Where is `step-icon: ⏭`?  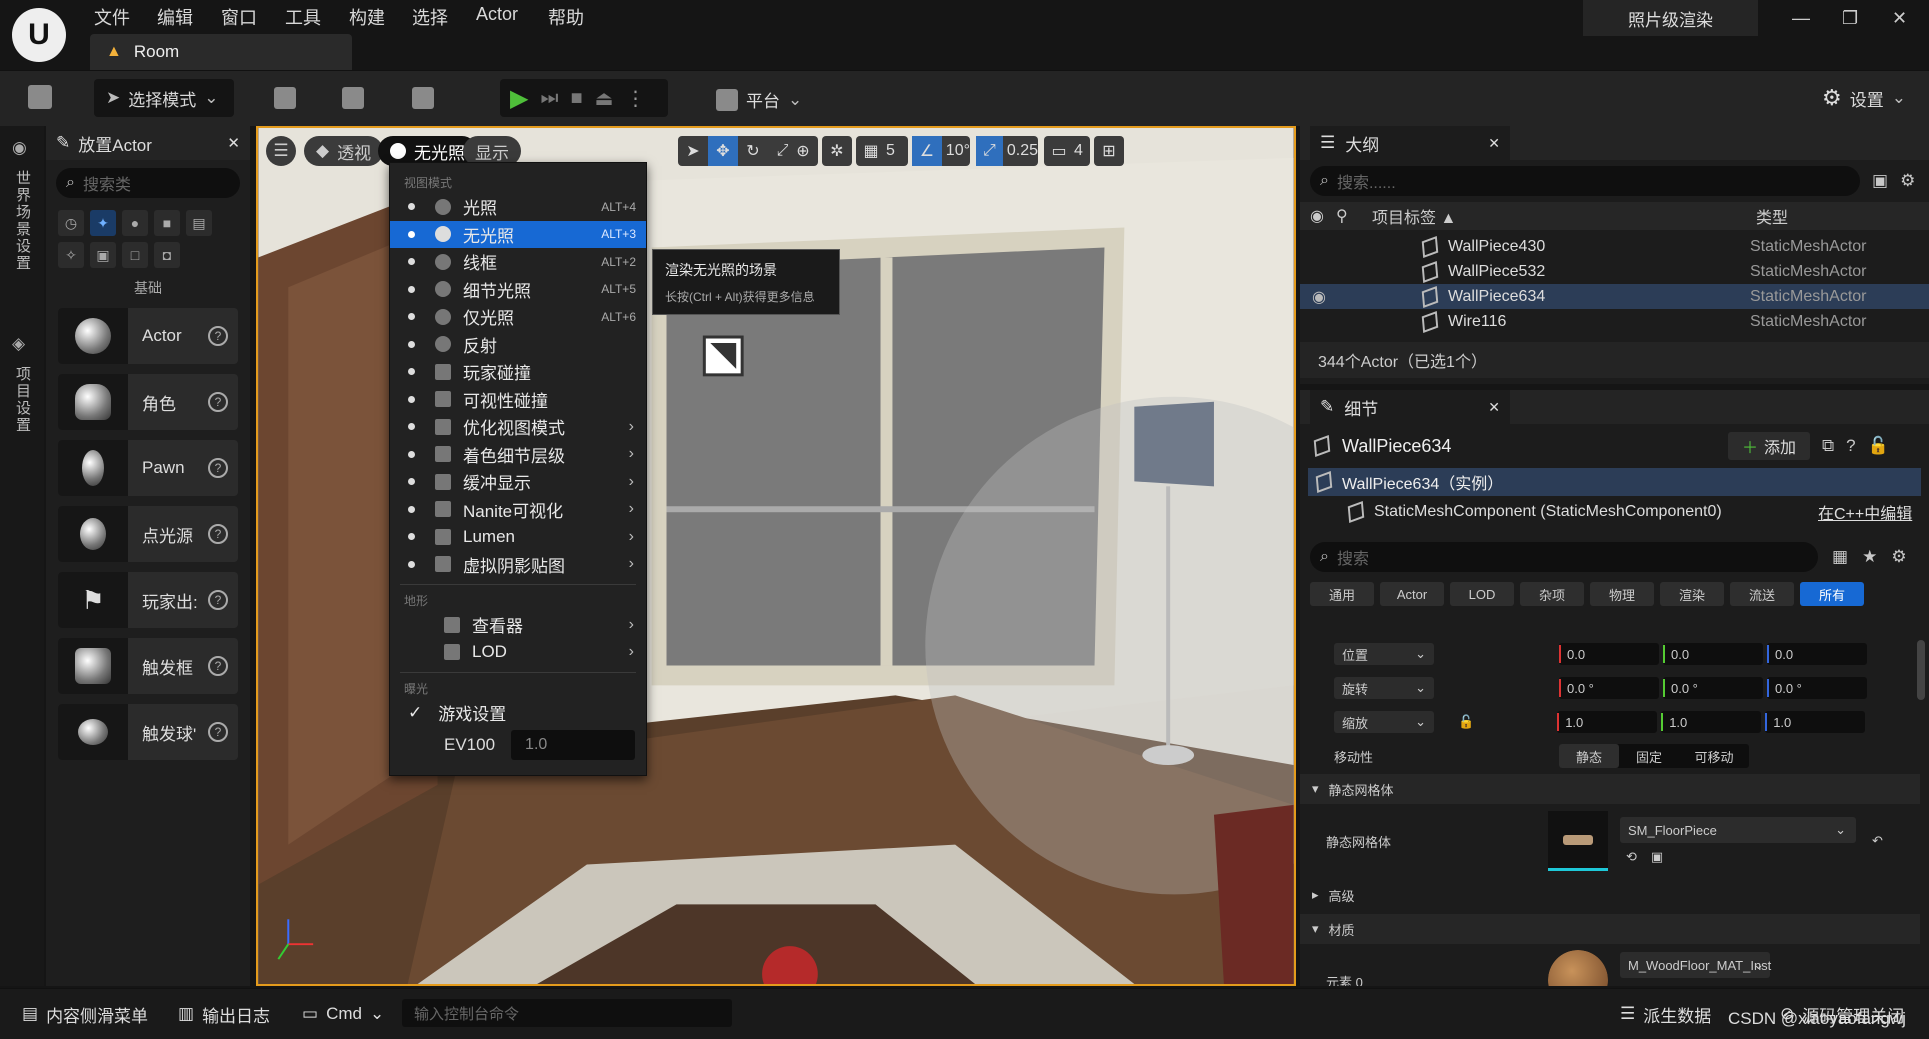
step-icon: ⏭ is located at coordinates (549, 98).